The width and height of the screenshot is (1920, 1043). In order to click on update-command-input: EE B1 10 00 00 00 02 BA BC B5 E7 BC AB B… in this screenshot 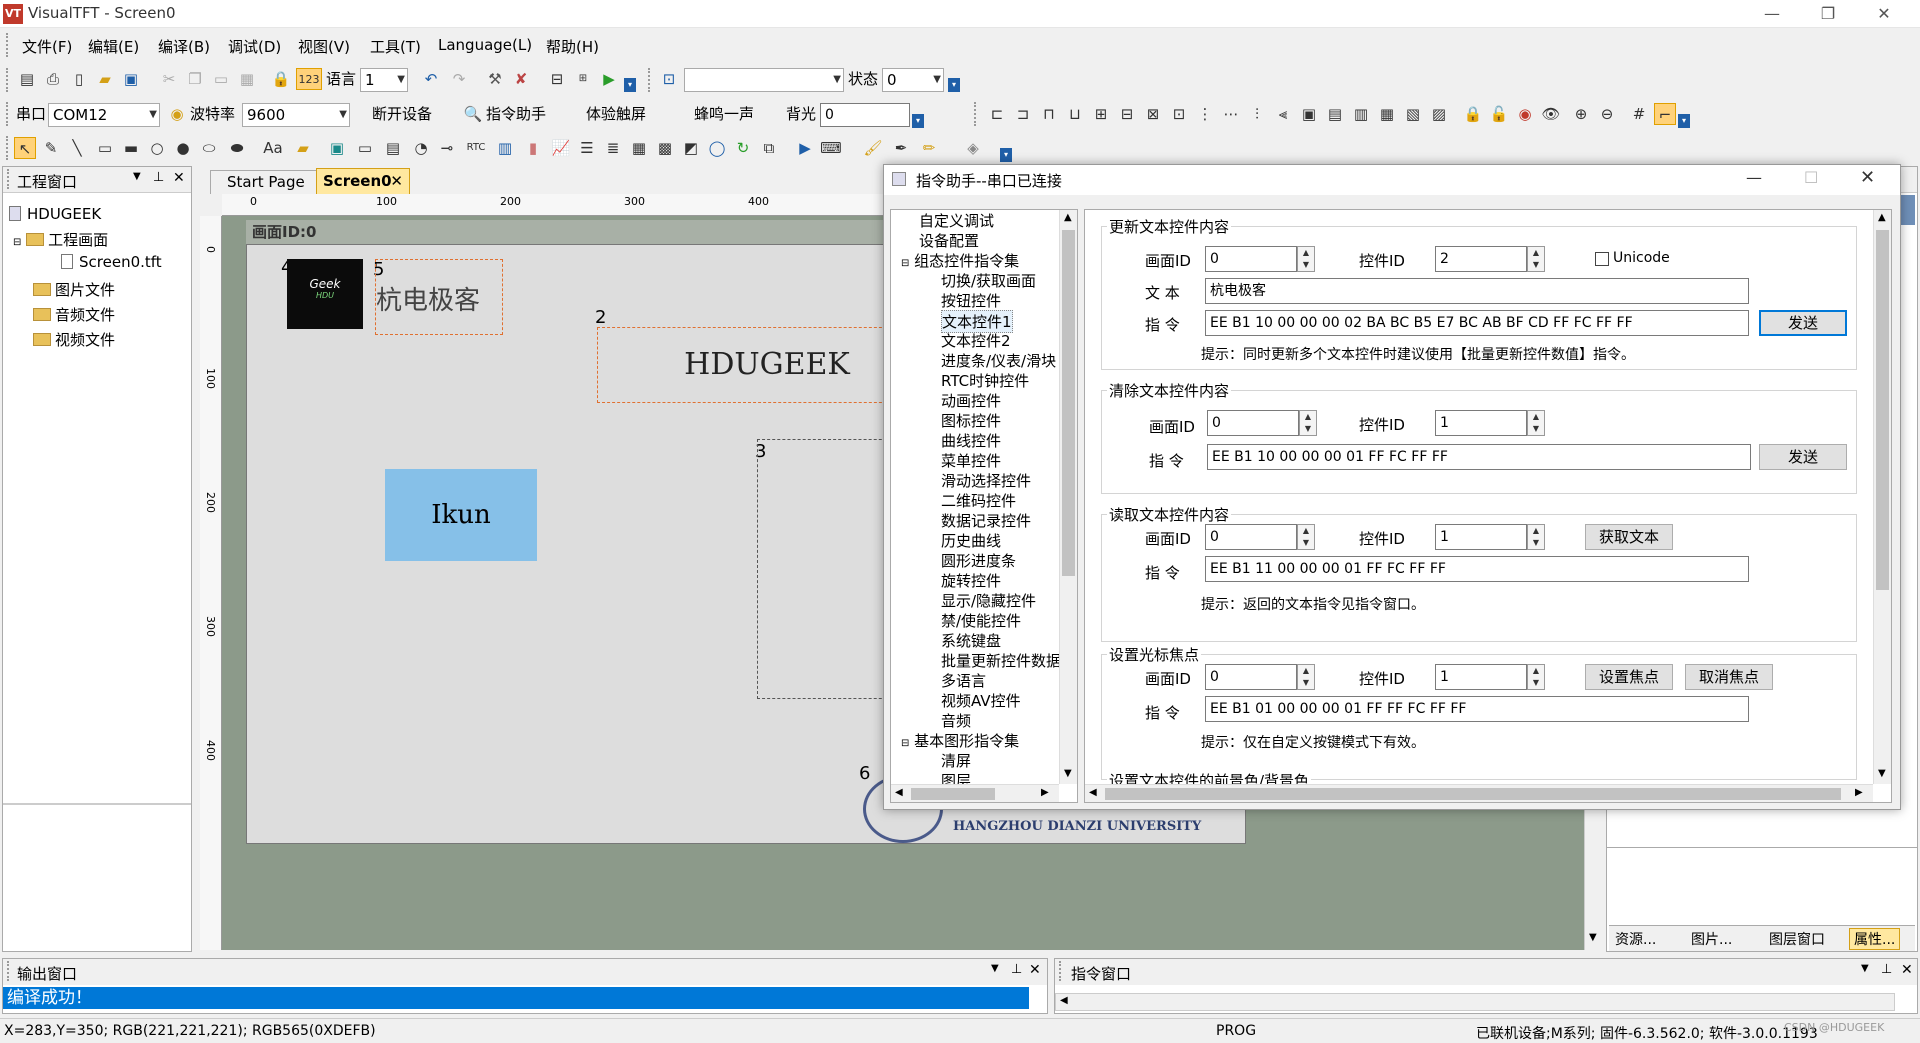, I will do `click(1477, 323)`.